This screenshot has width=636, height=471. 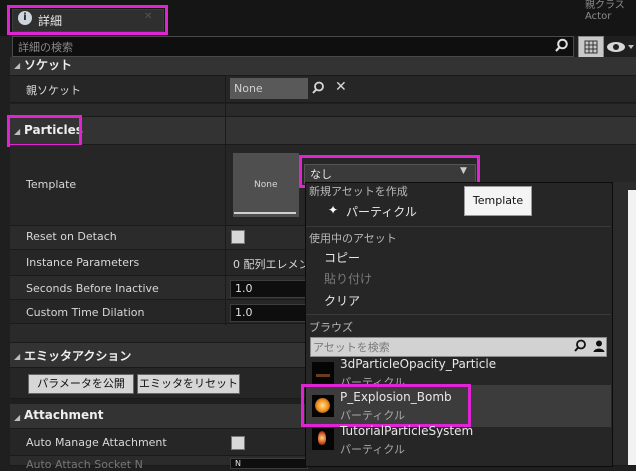 What do you see at coordinates (96, 442) in the screenshot?
I see `auto-manage-attachment-label: Auto Manage Attachment` at bounding box center [96, 442].